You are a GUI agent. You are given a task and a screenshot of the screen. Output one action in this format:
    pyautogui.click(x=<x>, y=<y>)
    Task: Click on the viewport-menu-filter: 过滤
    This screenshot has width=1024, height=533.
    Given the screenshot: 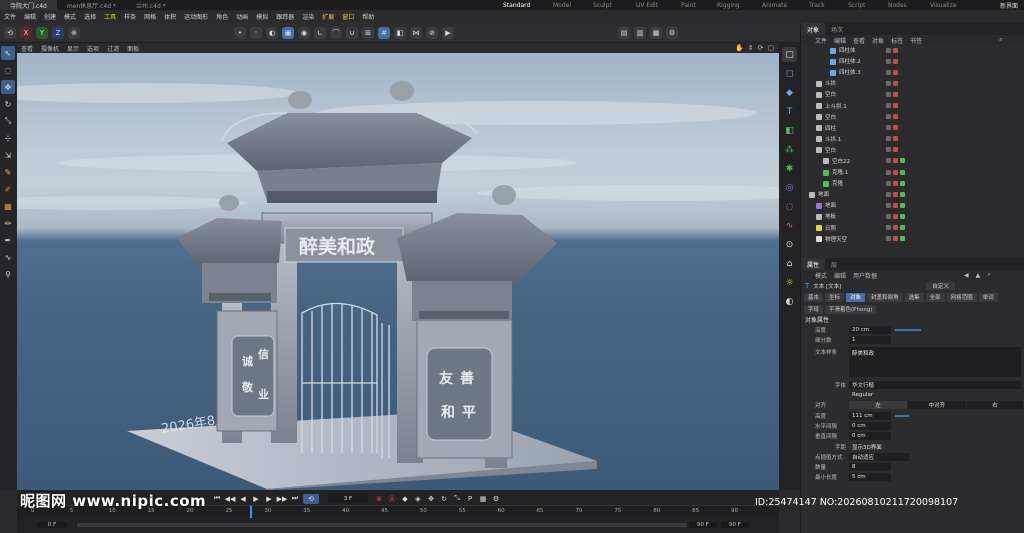 What is the action you would take?
    pyautogui.click(x=113, y=48)
    